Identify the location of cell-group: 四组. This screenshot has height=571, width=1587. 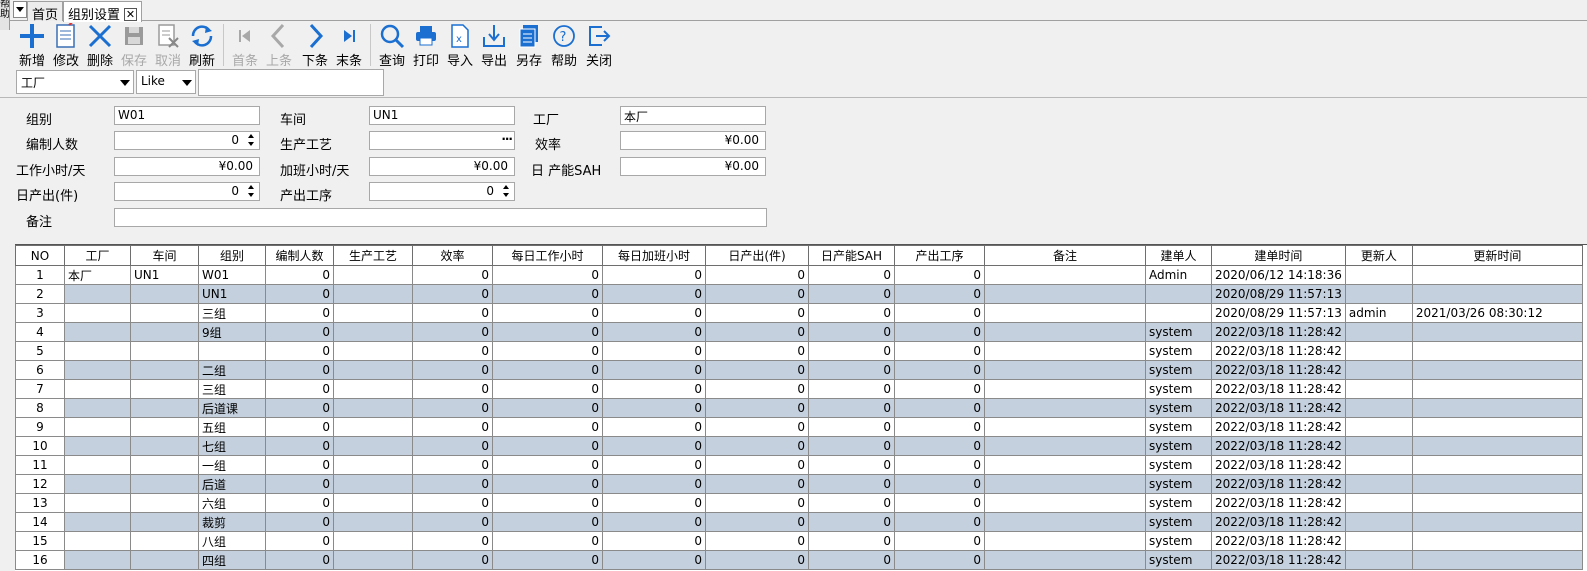
(232, 560).